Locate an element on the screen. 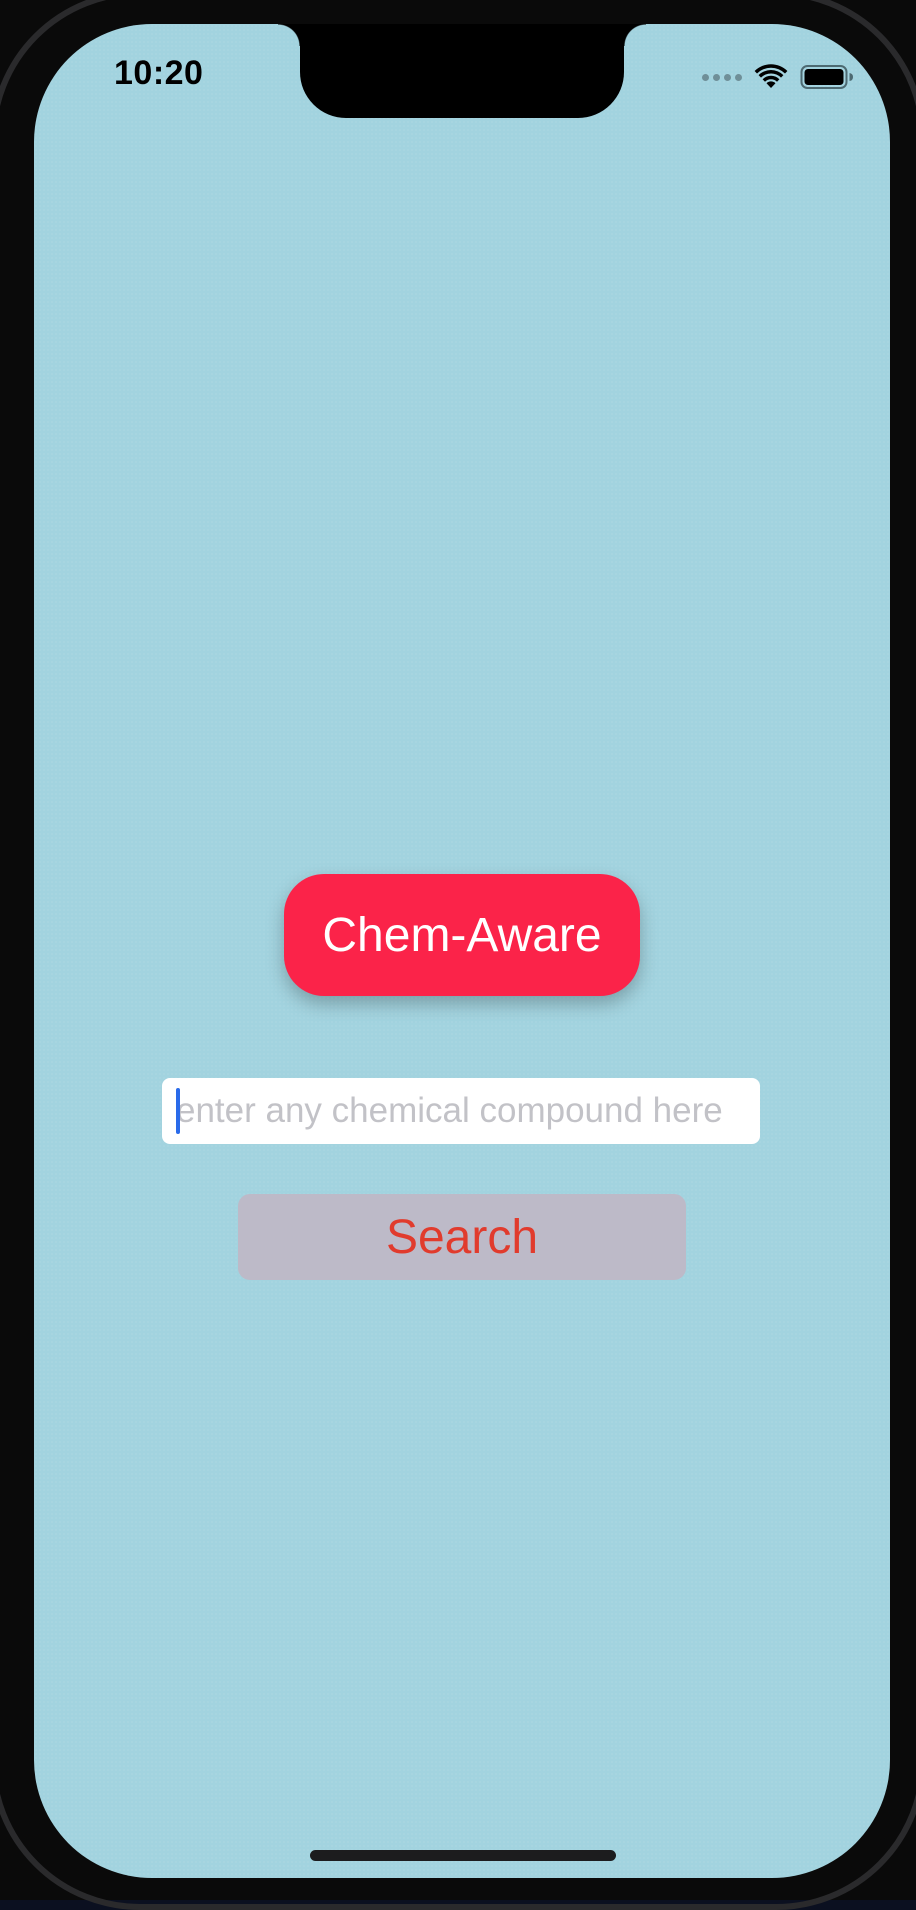 This screenshot has height=1910, width=916. cellular-signal-icon is located at coordinates (722, 77).